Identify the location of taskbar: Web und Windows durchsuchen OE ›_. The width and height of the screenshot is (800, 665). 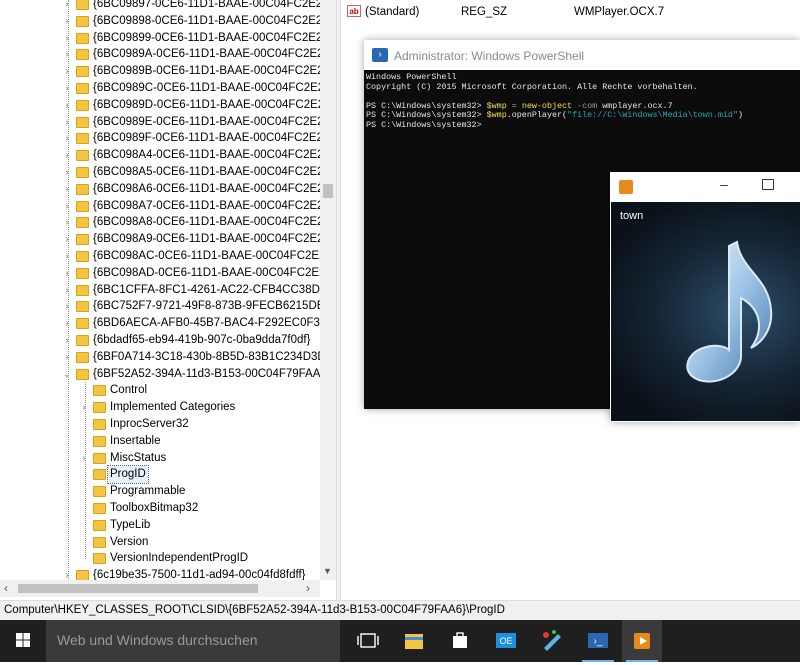
(400, 641).